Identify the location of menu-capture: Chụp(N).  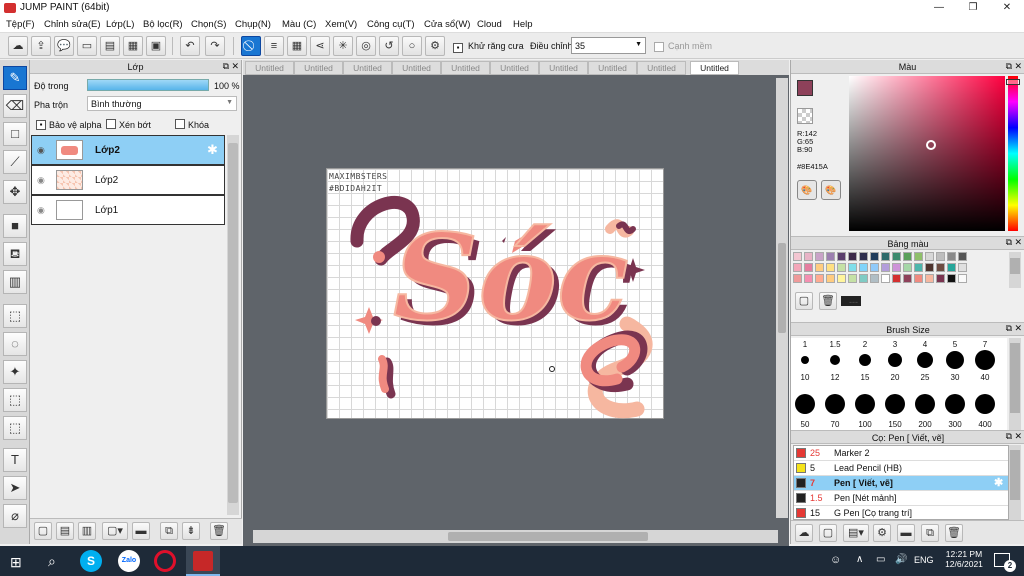
(253, 24).